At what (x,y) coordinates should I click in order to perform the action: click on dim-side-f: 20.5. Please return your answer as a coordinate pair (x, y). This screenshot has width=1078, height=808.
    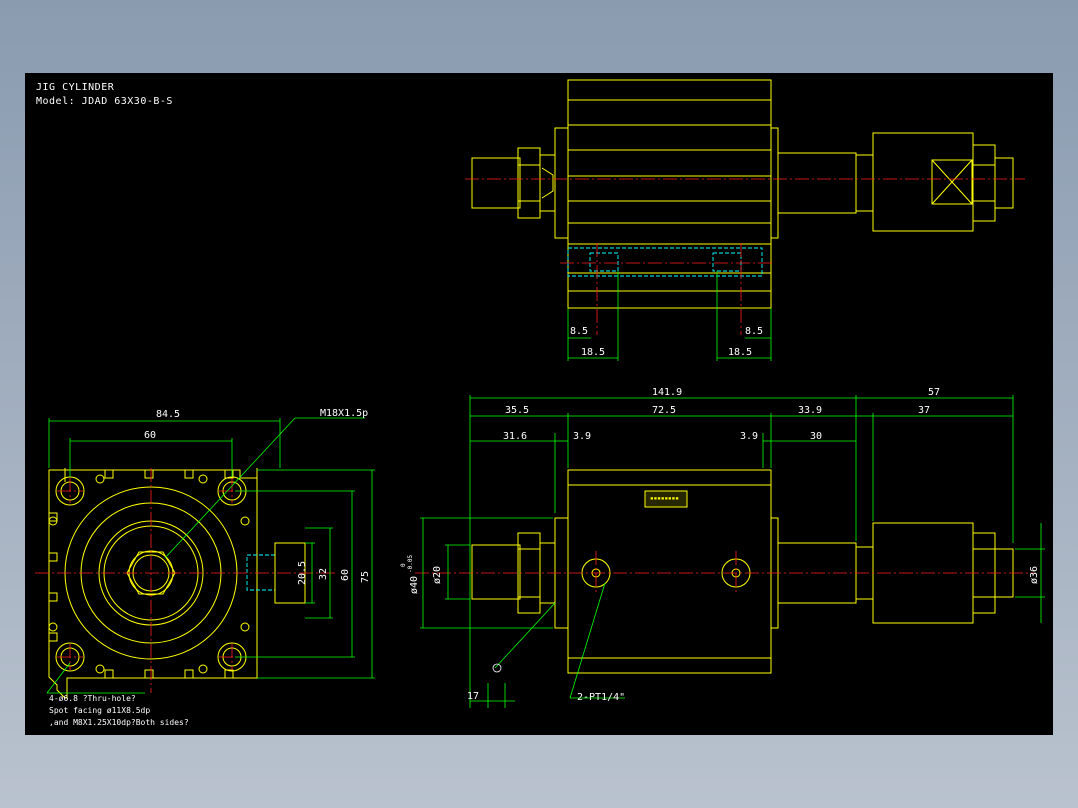
    Looking at the image, I should click on (302, 573).